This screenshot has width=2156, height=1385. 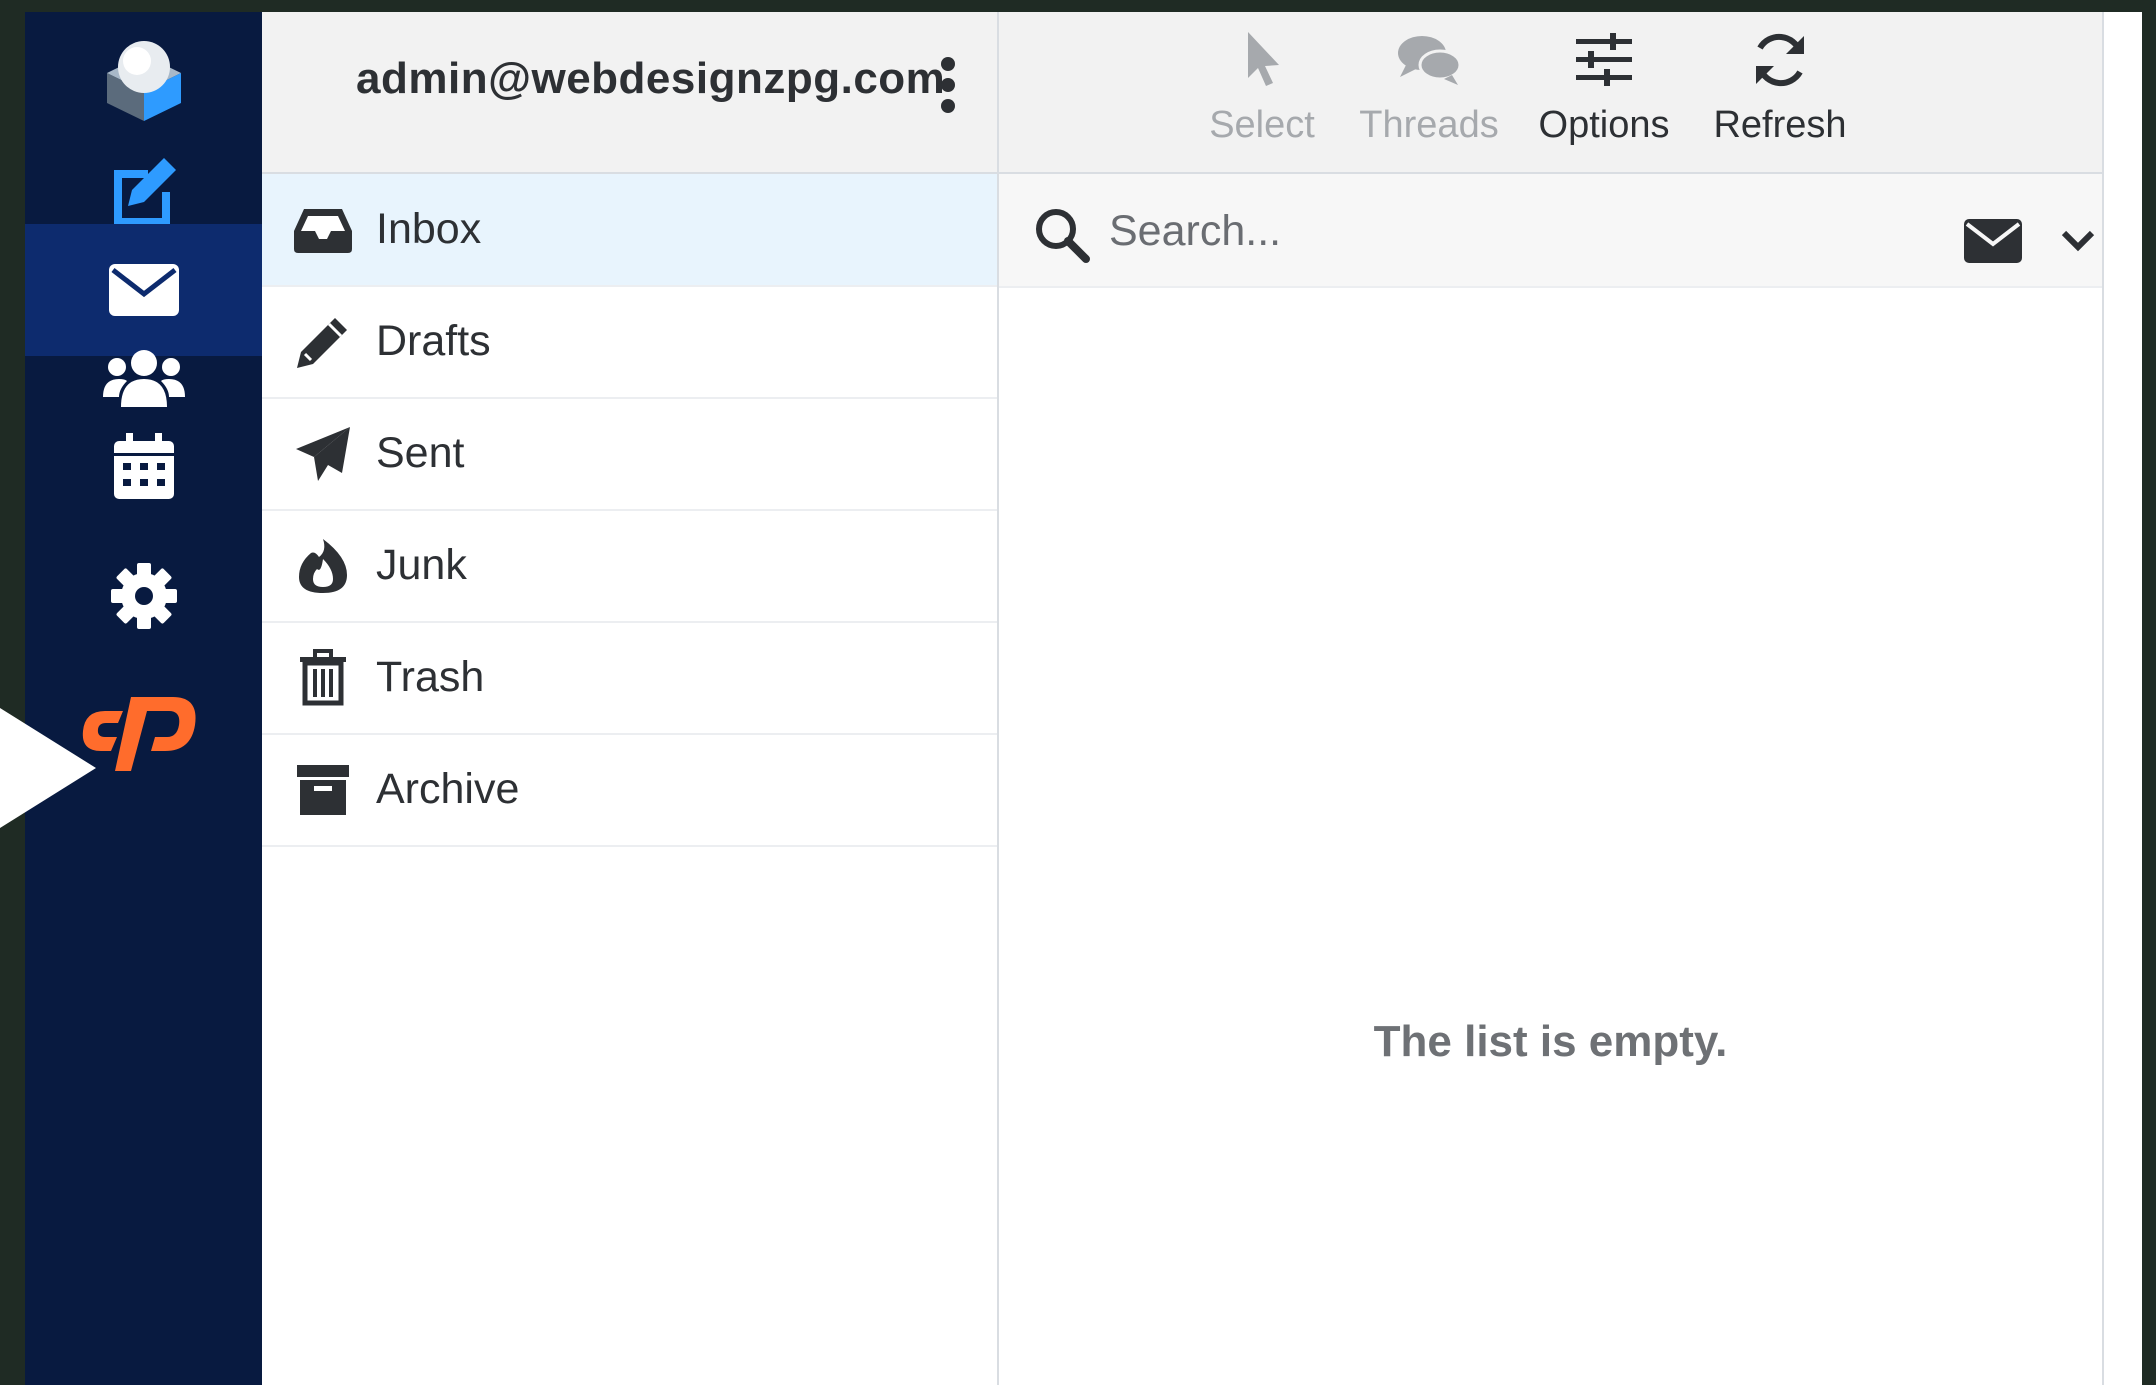 I want to click on settings-button, so click(x=143, y=596).